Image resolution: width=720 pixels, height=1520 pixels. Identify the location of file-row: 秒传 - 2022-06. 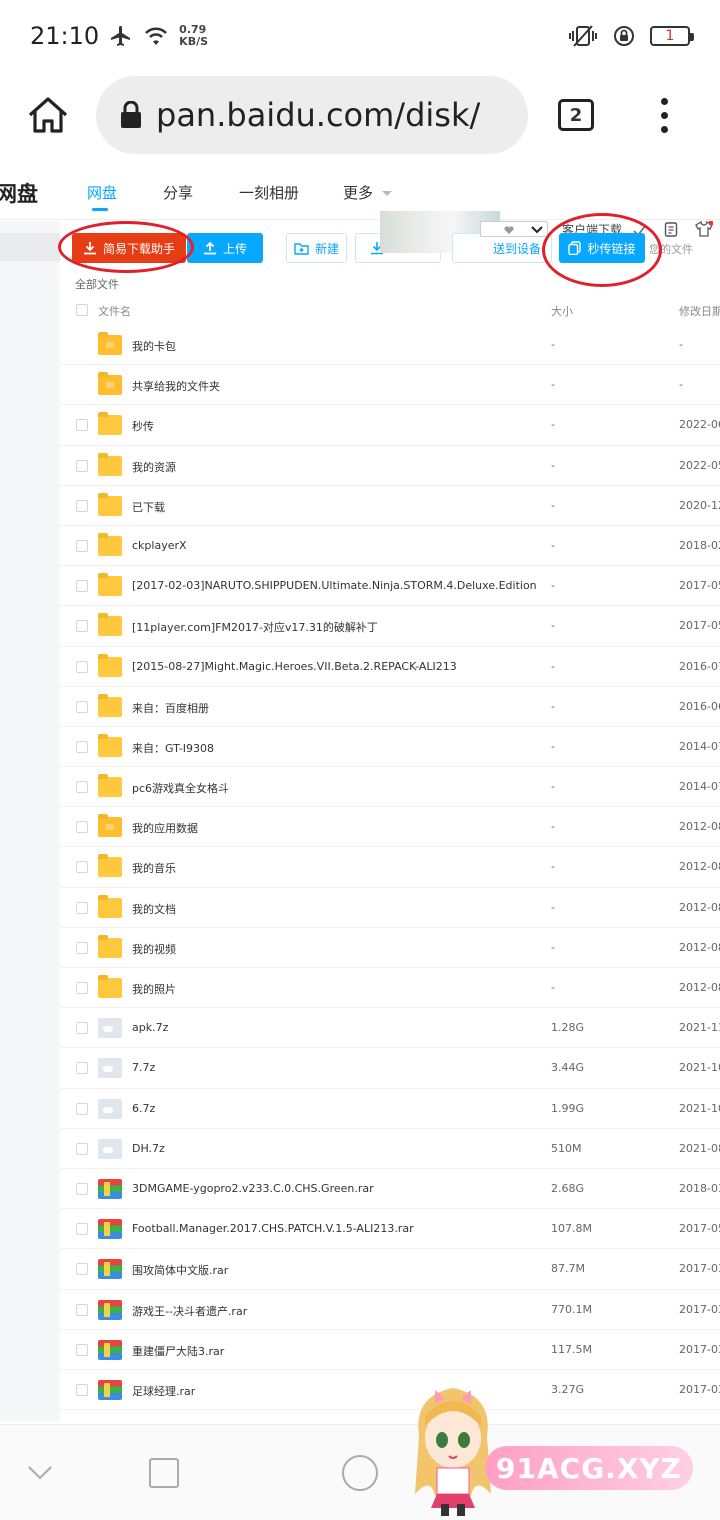
(390, 425).